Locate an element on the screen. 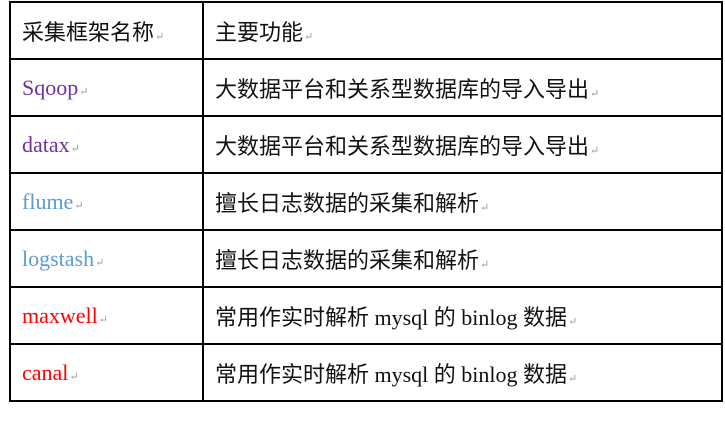 The height and width of the screenshot is (422, 725). table-row: Sqoop↵ 大数据平台和关系型数据库的导入导出↵ is located at coordinates (366, 87).